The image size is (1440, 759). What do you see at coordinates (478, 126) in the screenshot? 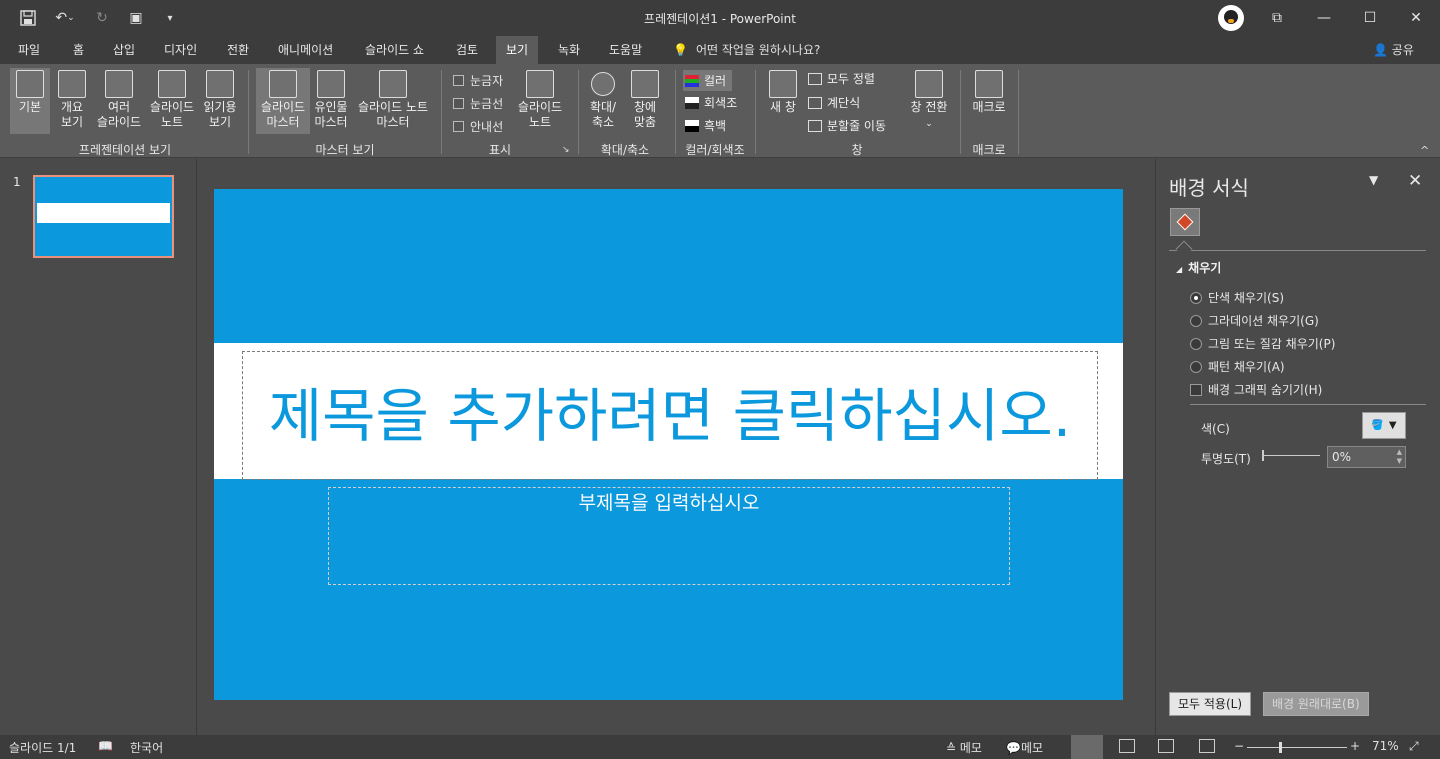
I see `guides-checkbox: 안내선` at bounding box center [478, 126].